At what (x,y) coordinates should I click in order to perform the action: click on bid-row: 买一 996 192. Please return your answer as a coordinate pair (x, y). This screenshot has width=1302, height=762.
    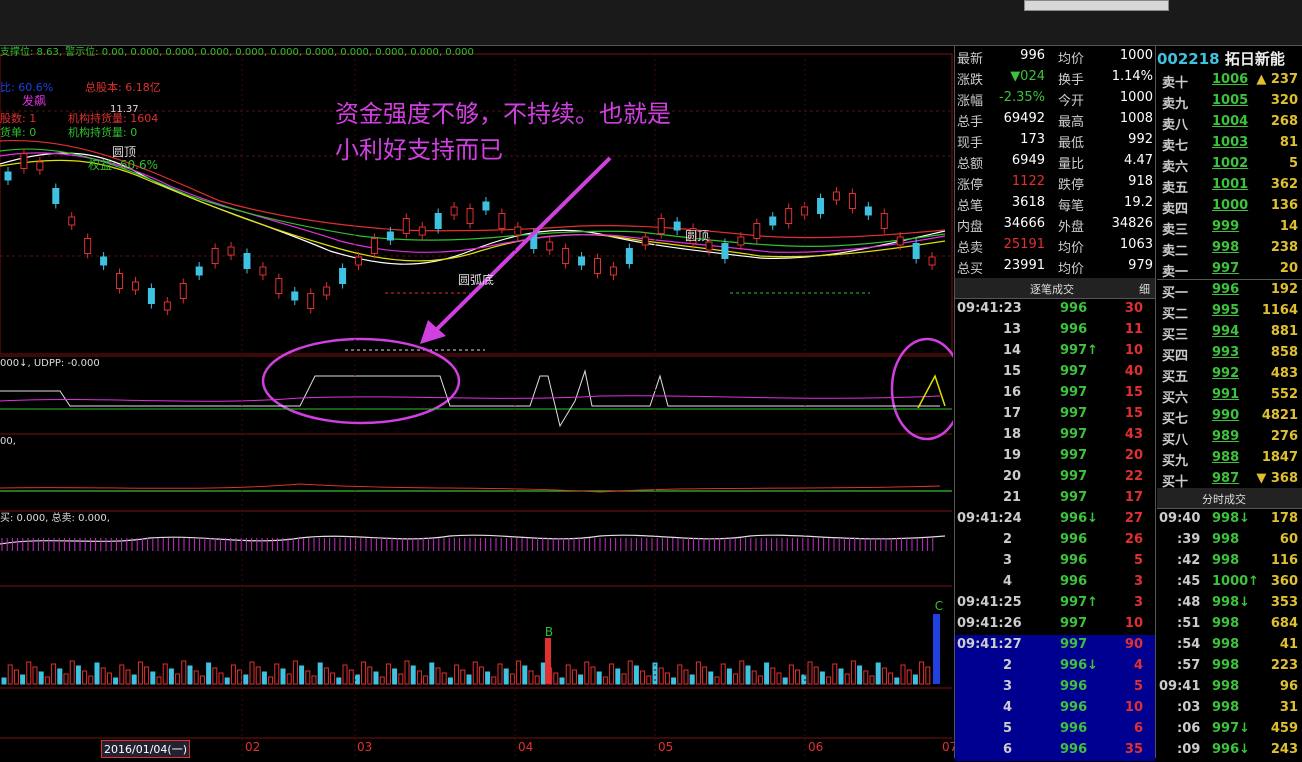
    Looking at the image, I should click on (1229, 290).